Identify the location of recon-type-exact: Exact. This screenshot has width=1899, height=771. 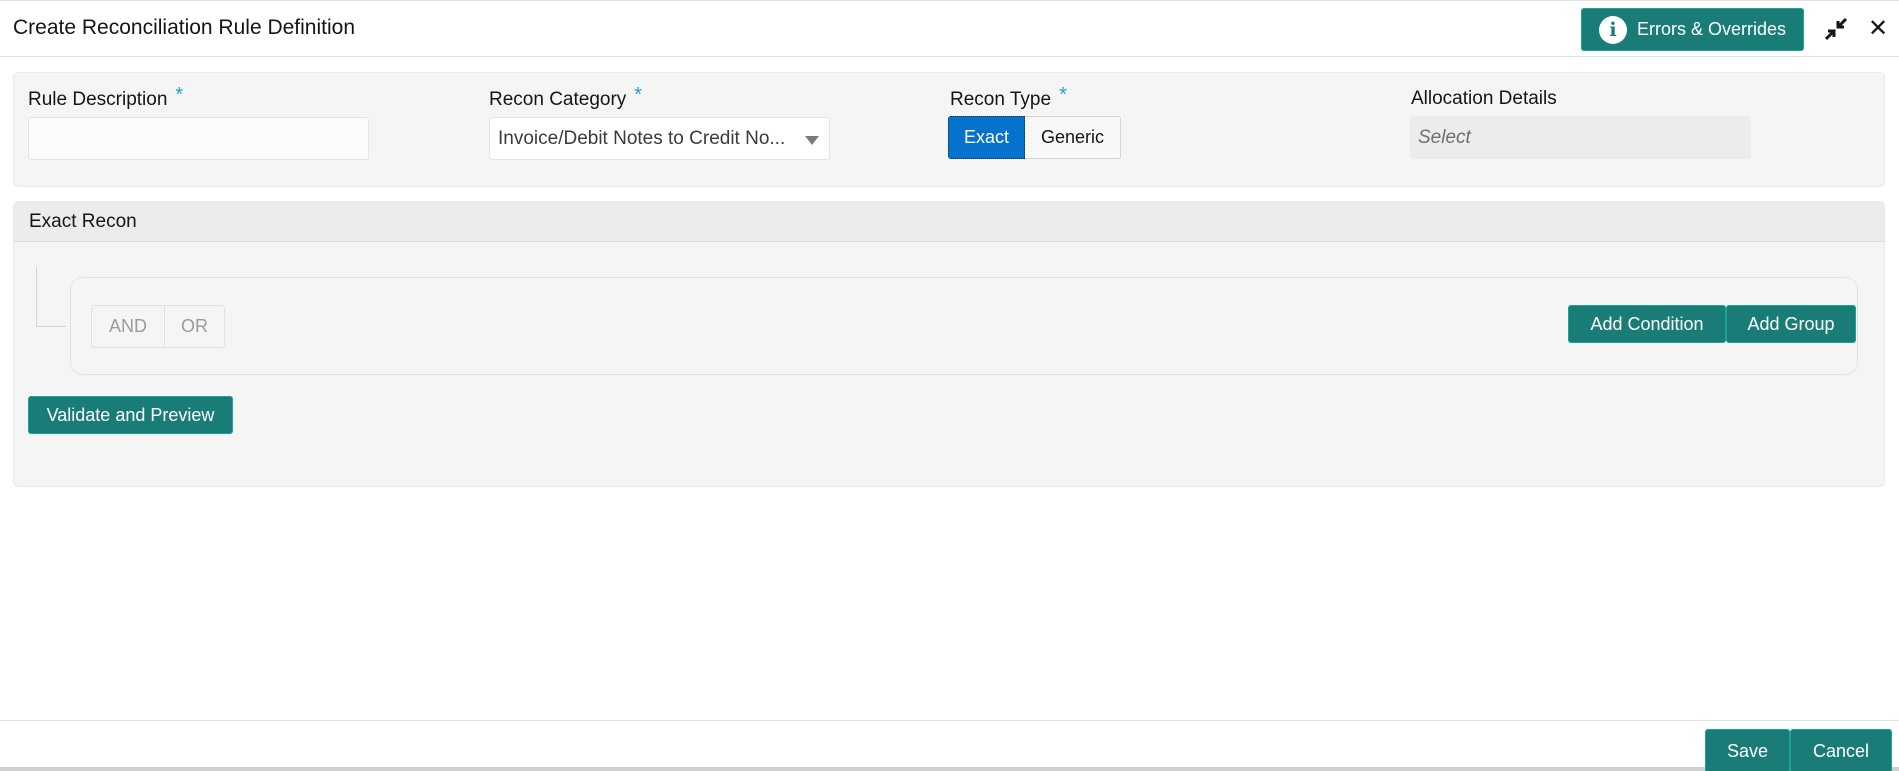
(986, 137).